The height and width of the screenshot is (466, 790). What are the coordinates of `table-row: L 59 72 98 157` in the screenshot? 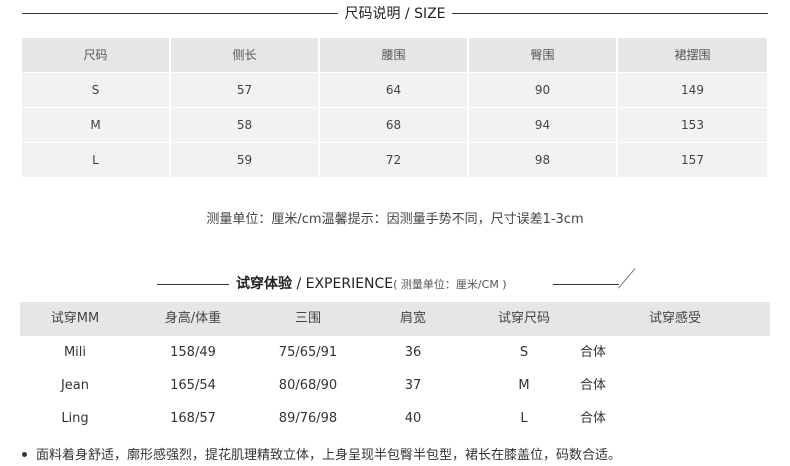 It's located at (394, 160).